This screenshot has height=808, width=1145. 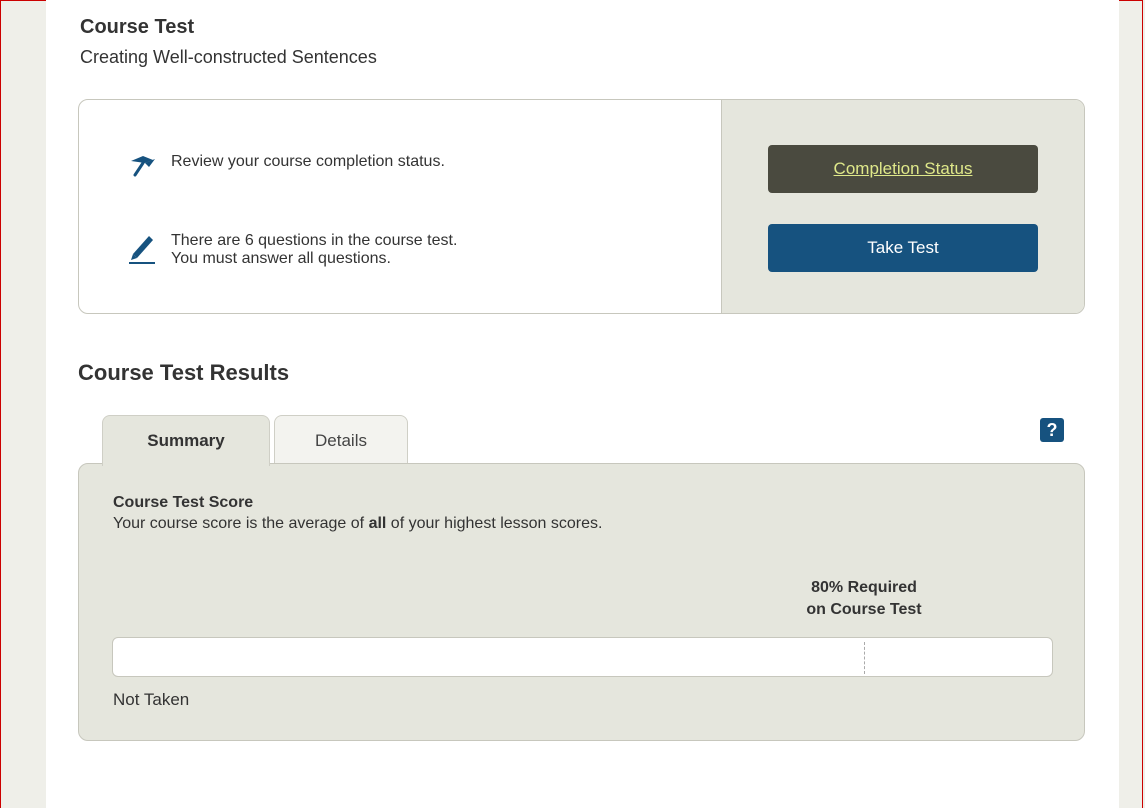 I want to click on score-desc-part-1: Your course score is the average of, so click(x=241, y=523).